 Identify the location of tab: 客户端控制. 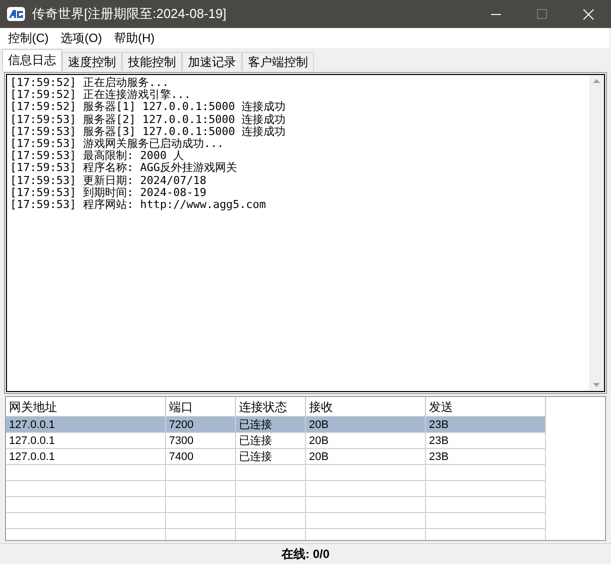
(278, 61).